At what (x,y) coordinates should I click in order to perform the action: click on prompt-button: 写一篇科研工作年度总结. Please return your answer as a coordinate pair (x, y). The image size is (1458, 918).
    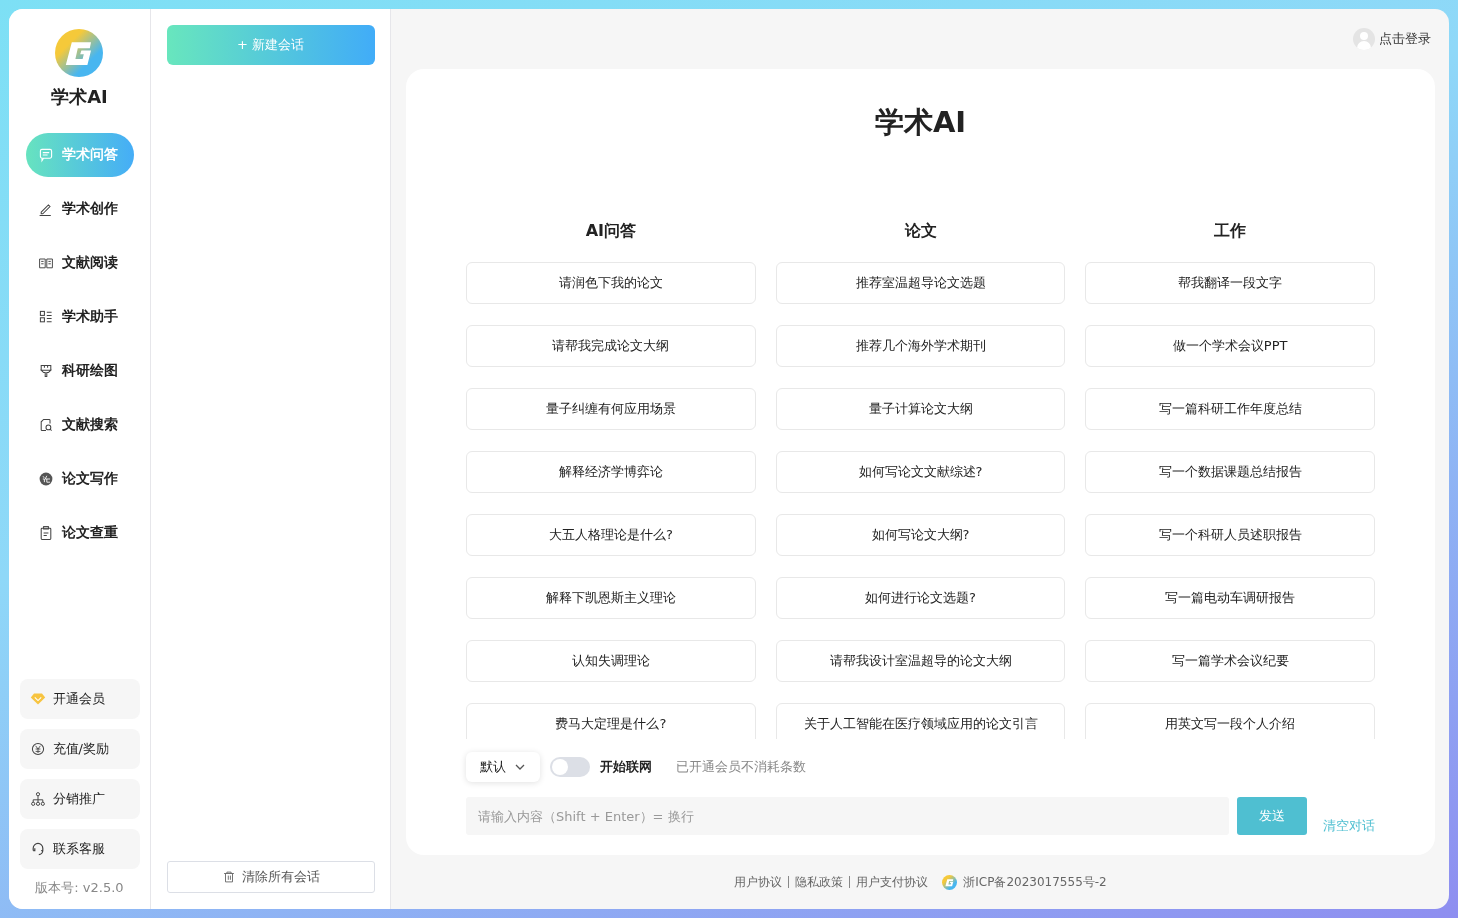
    Looking at the image, I should click on (1230, 409).